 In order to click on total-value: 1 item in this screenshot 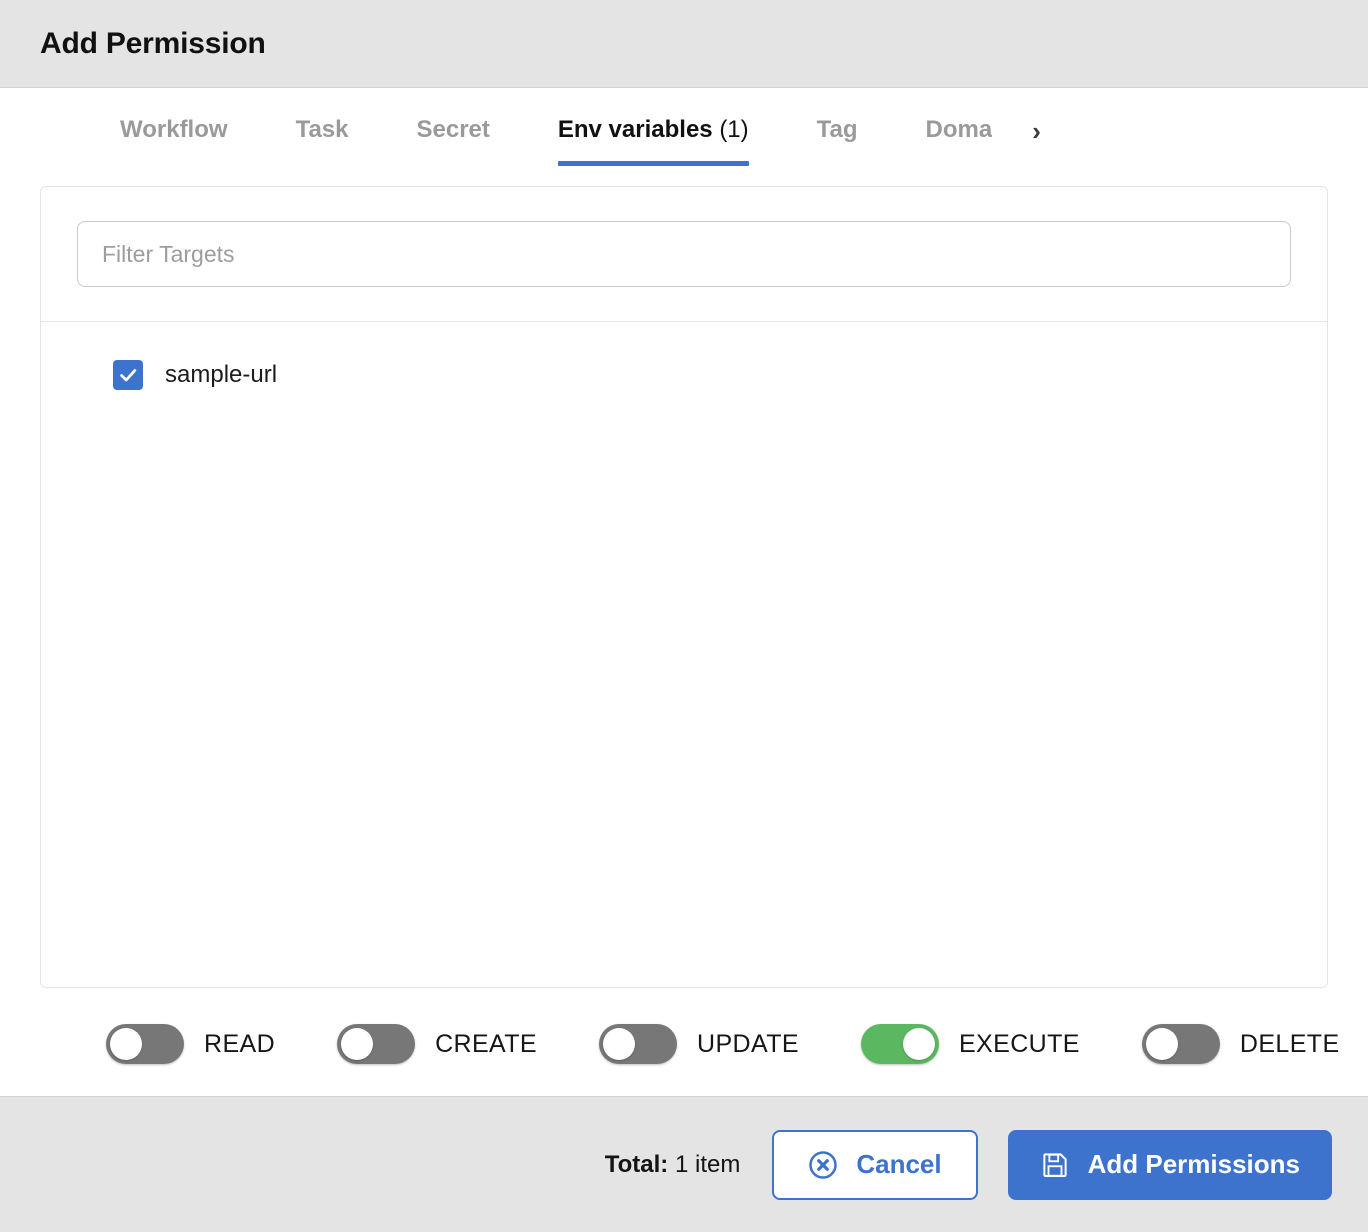, I will do `click(704, 1164)`.